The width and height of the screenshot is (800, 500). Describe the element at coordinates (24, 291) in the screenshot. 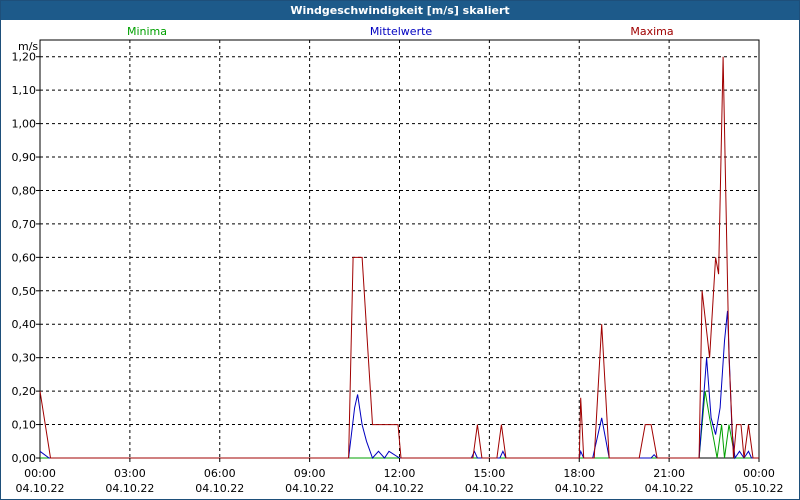

I see `y-tick-label: 0,50` at that location.